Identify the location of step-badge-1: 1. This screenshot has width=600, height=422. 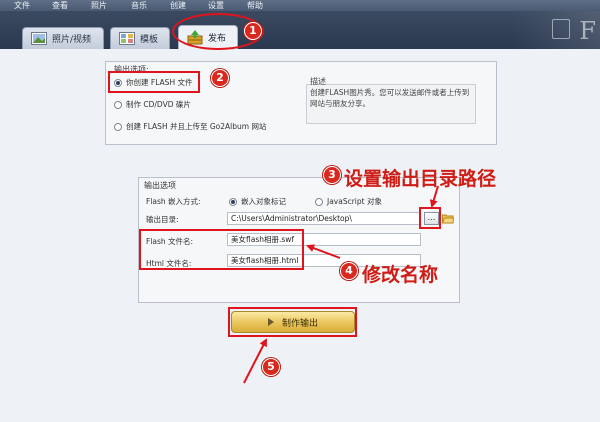
(253, 31).